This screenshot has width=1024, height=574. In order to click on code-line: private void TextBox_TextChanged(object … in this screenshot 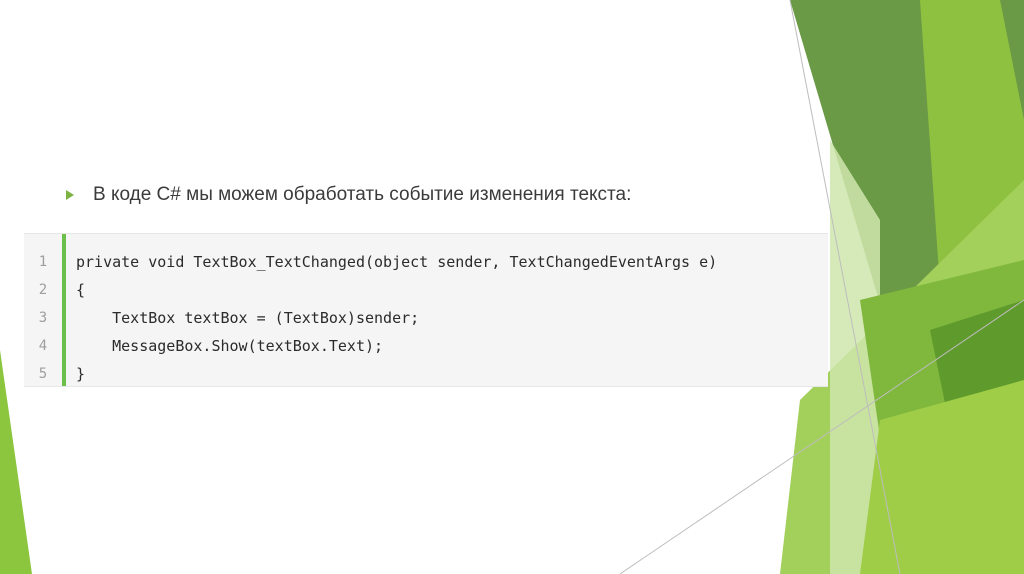, I will do `click(397, 262)`.